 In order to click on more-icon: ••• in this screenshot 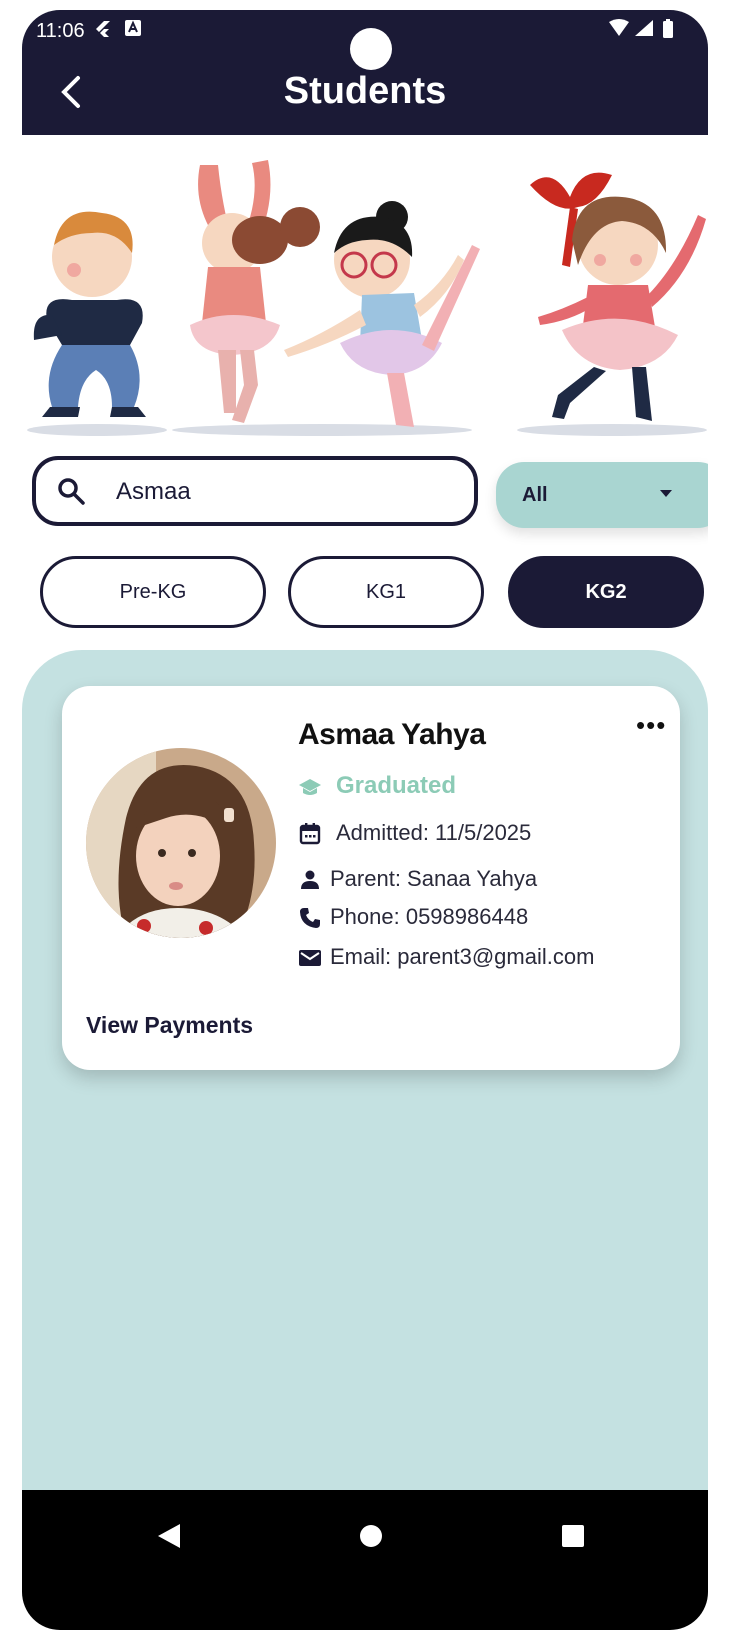, I will do `click(651, 725)`.